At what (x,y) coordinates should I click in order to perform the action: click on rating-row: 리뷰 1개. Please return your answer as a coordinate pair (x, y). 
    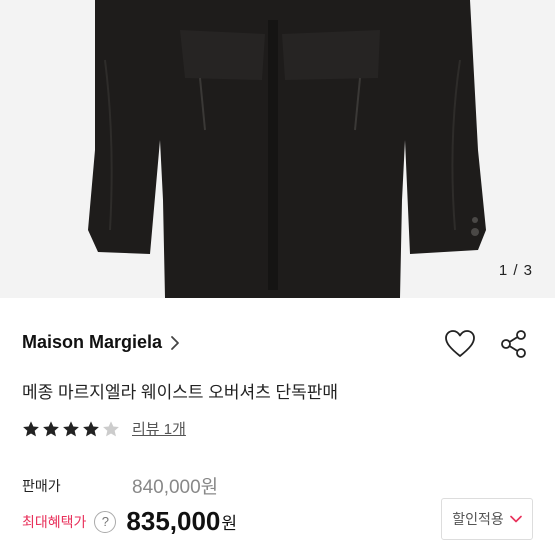
    Looking at the image, I should click on (104, 428).